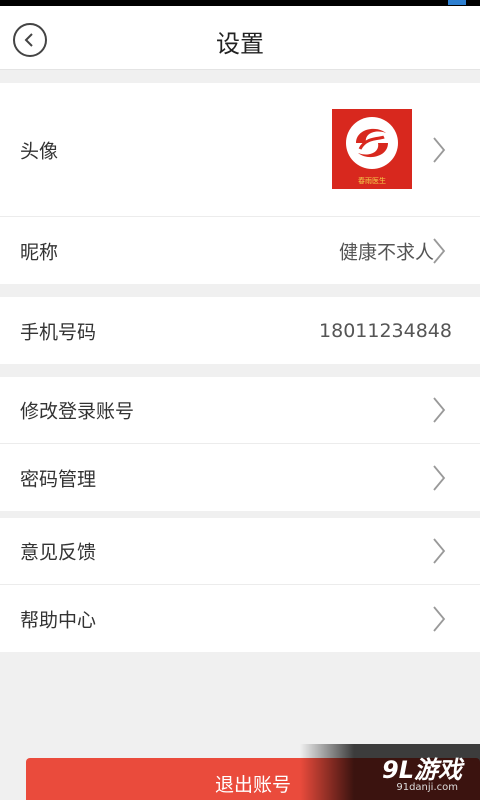  Describe the element at coordinates (240, 477) in the screenshot. I see `password-row: 密码管理` at that location.